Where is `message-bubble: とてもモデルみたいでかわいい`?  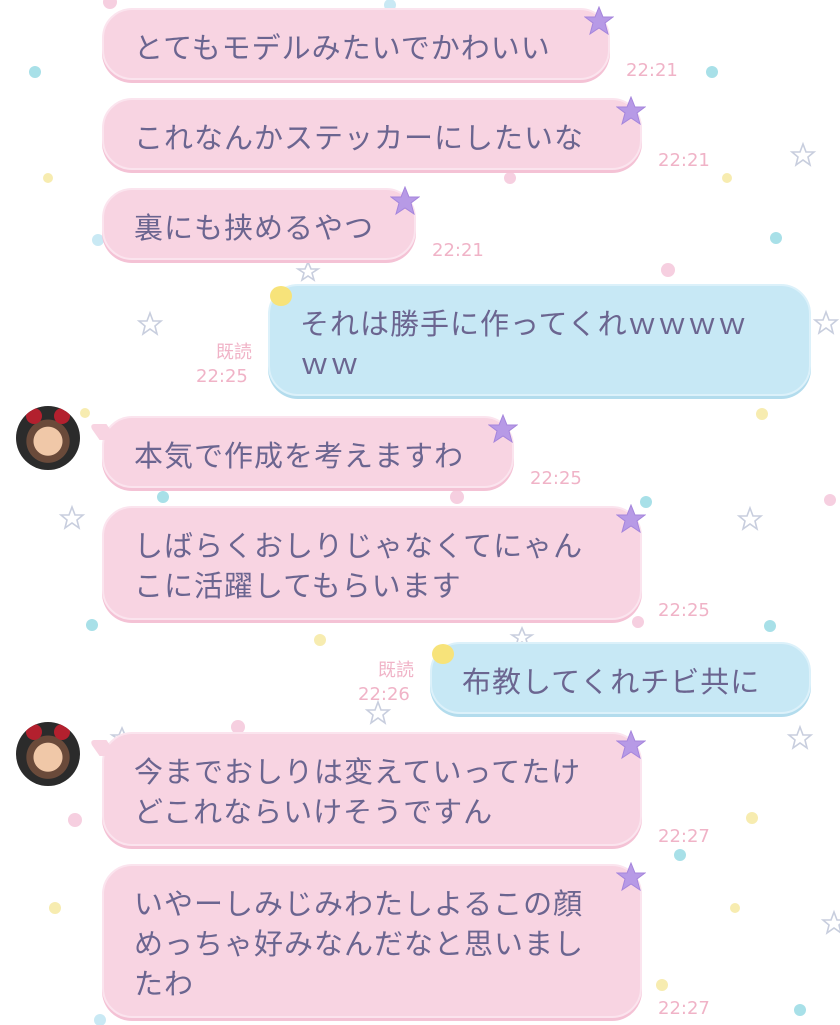 message-bubble: とてもモデルみたいでかわいい is located at coordinates (356, 44).